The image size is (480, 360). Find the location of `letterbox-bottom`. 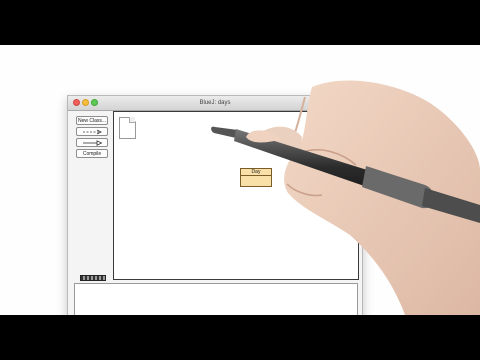

letterbox-bottom is located at coordinates (240, 337).